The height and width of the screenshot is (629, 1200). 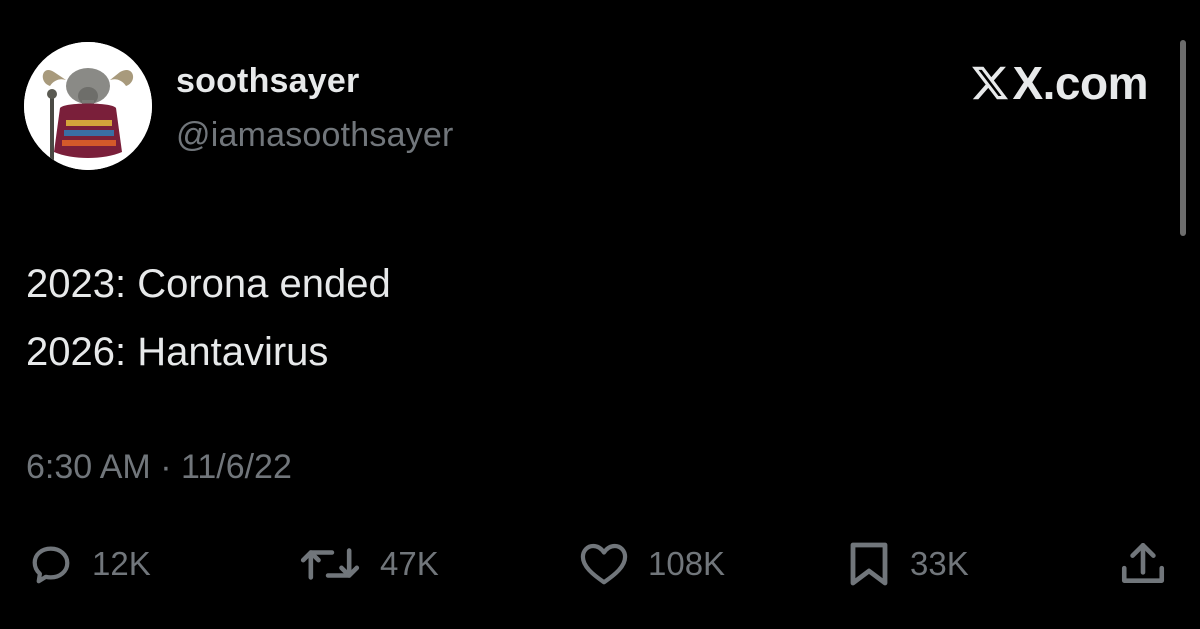 What do you see at coordinates (1183, 138) in the screenshot?
I see `scrollbar` at bounding box center [1183, 138].